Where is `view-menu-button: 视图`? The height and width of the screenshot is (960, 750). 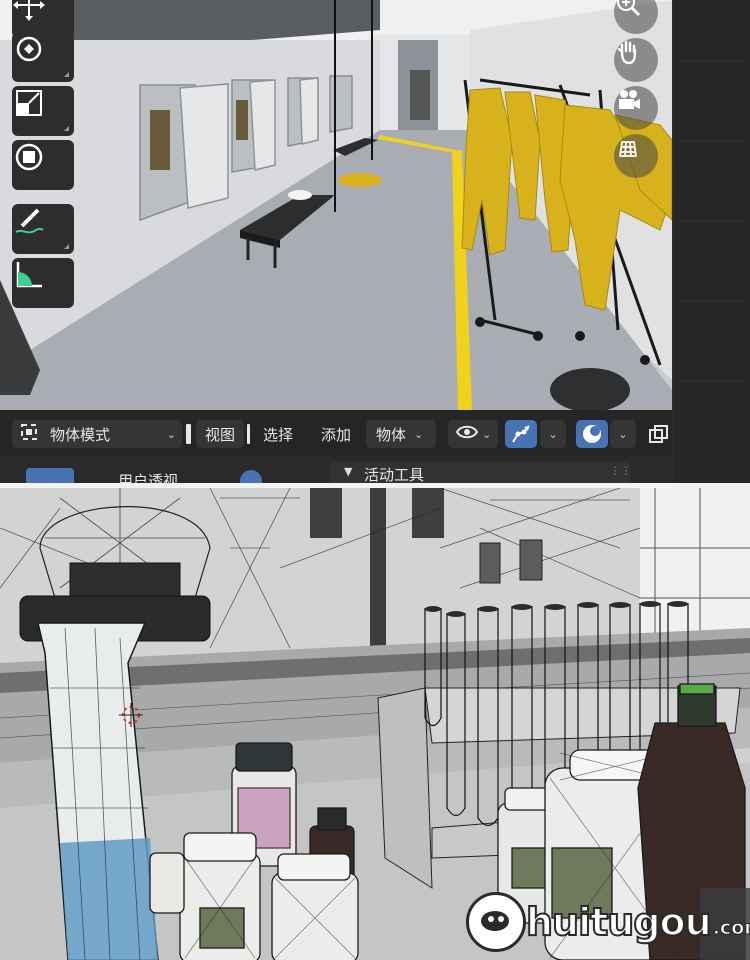 view-menu-button: 视图 is located at coordinates (220, 434).